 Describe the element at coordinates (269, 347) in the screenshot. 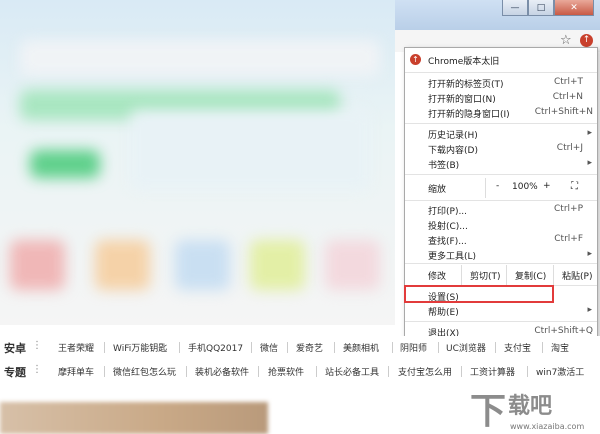

I see `row-link: 微信` at that location.